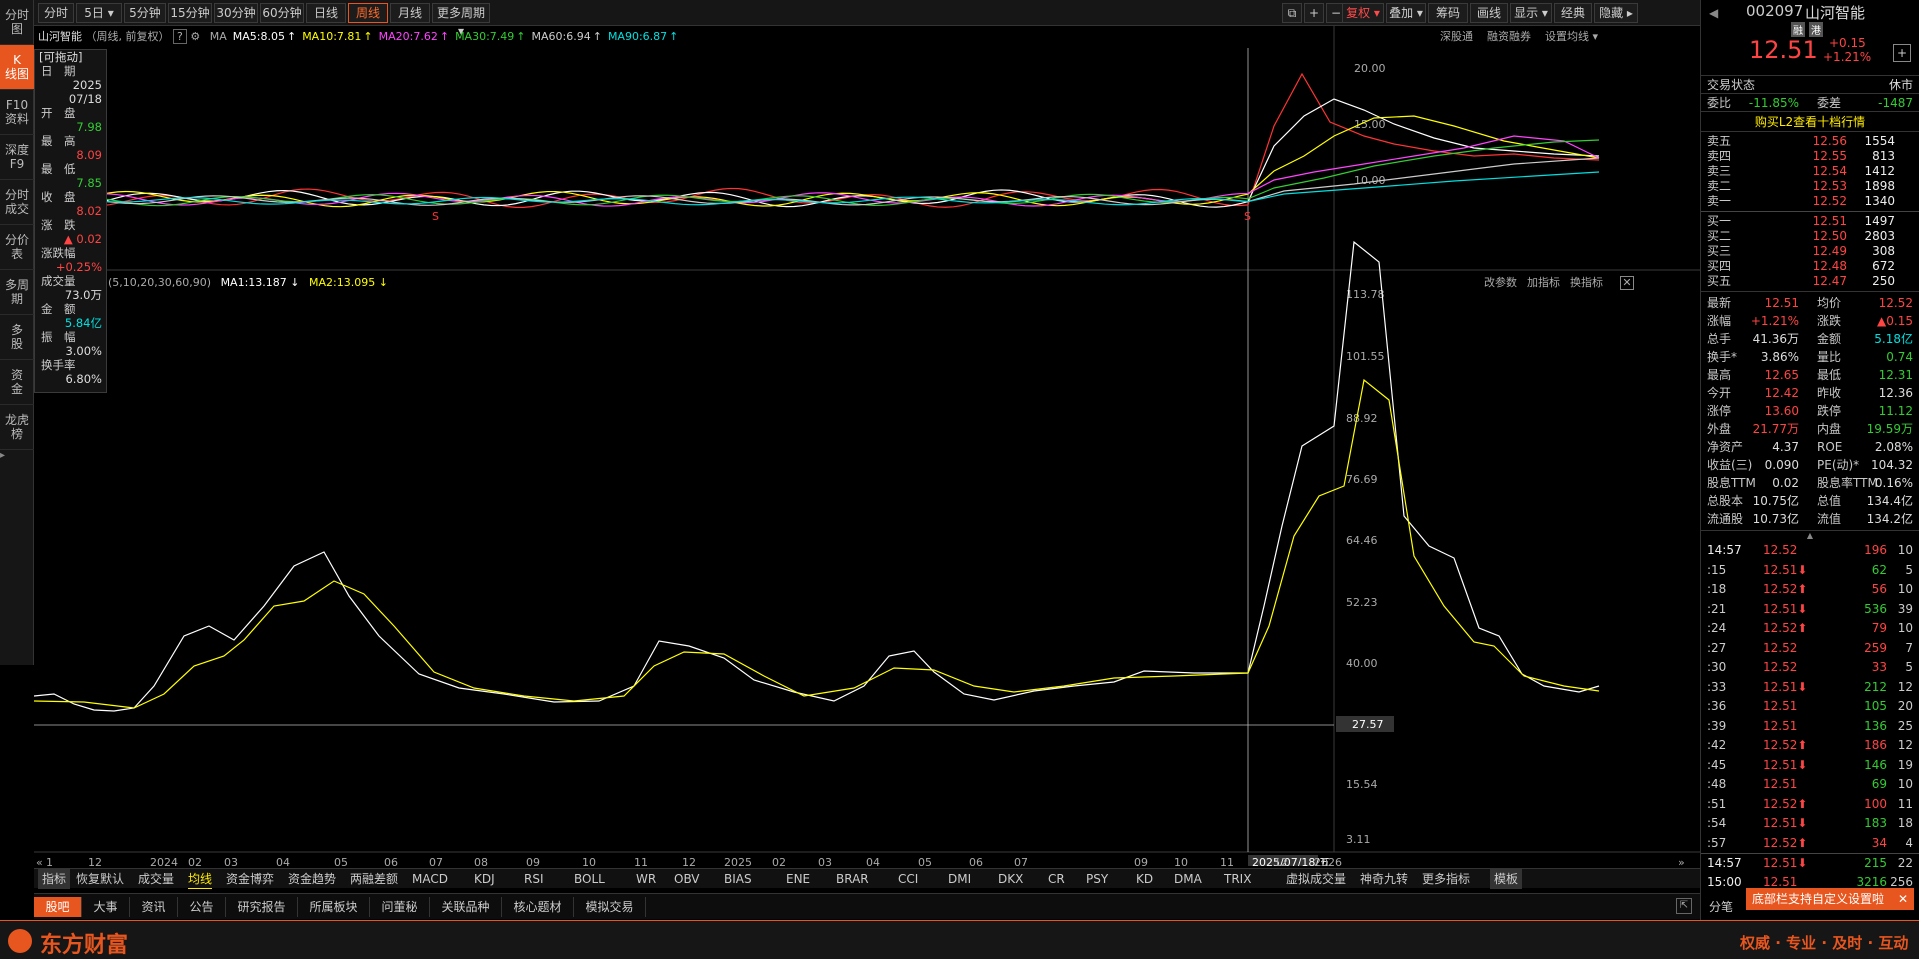 The image size is (1919, 959). I want to click on indicator-tab-5: 资金趋势, so click(312, 879).